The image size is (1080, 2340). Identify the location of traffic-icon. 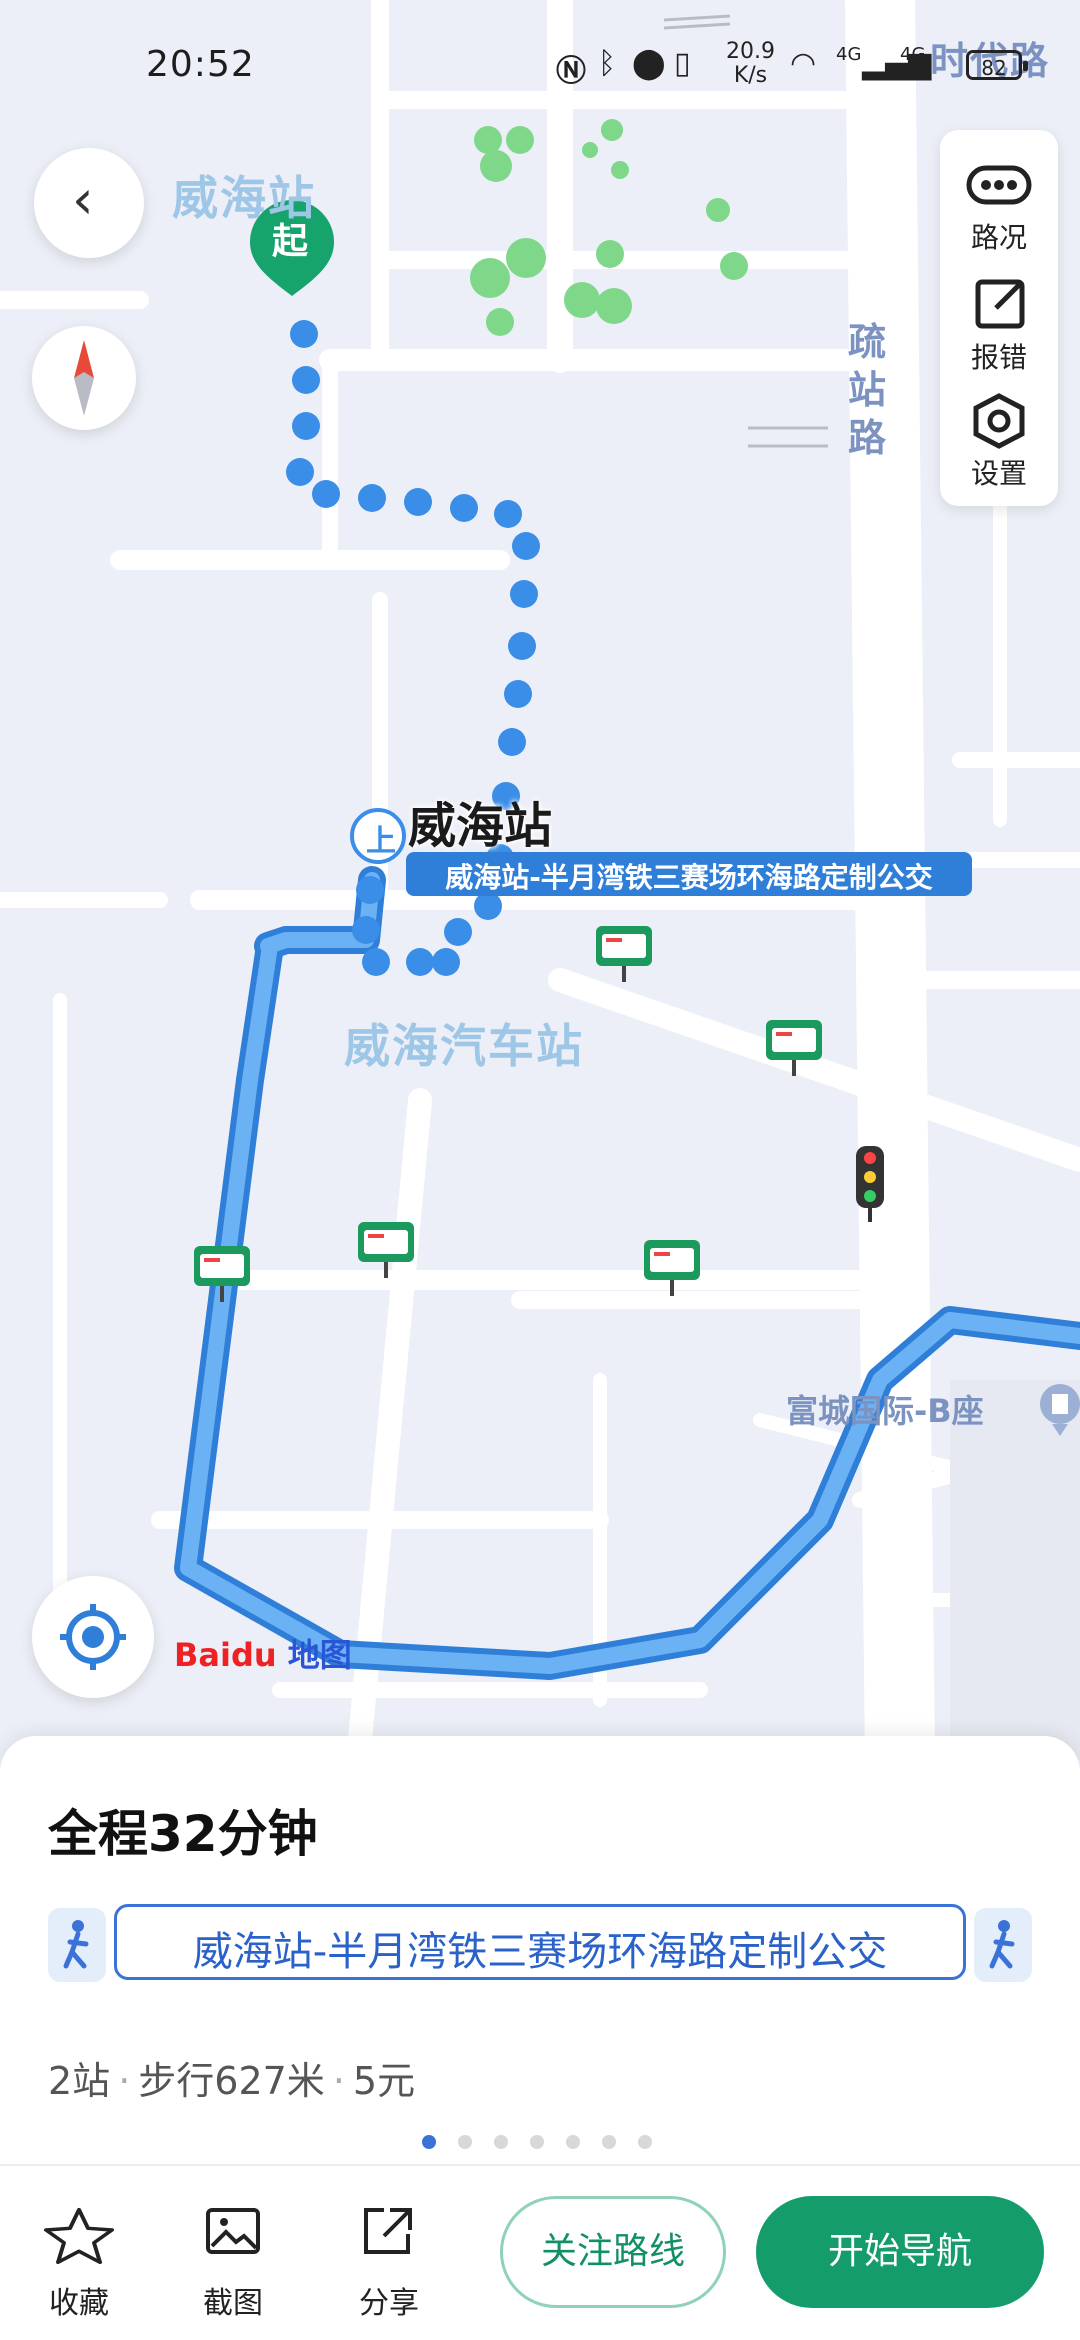
(999, 185).